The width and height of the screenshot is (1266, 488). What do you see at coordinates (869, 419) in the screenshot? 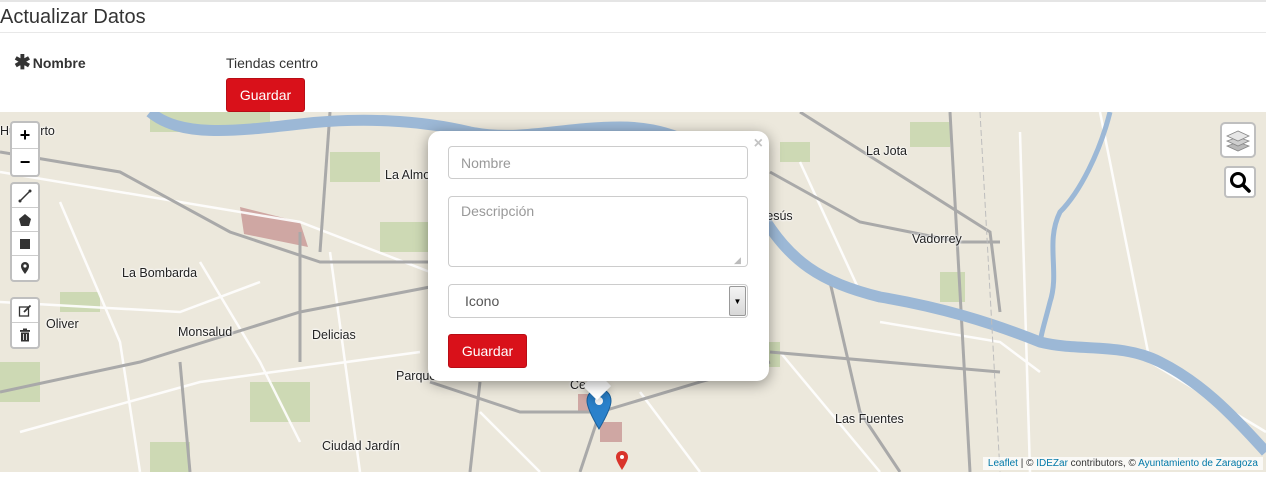
I see `place-label: Las Fuentes` at bounding box center [869, 419].